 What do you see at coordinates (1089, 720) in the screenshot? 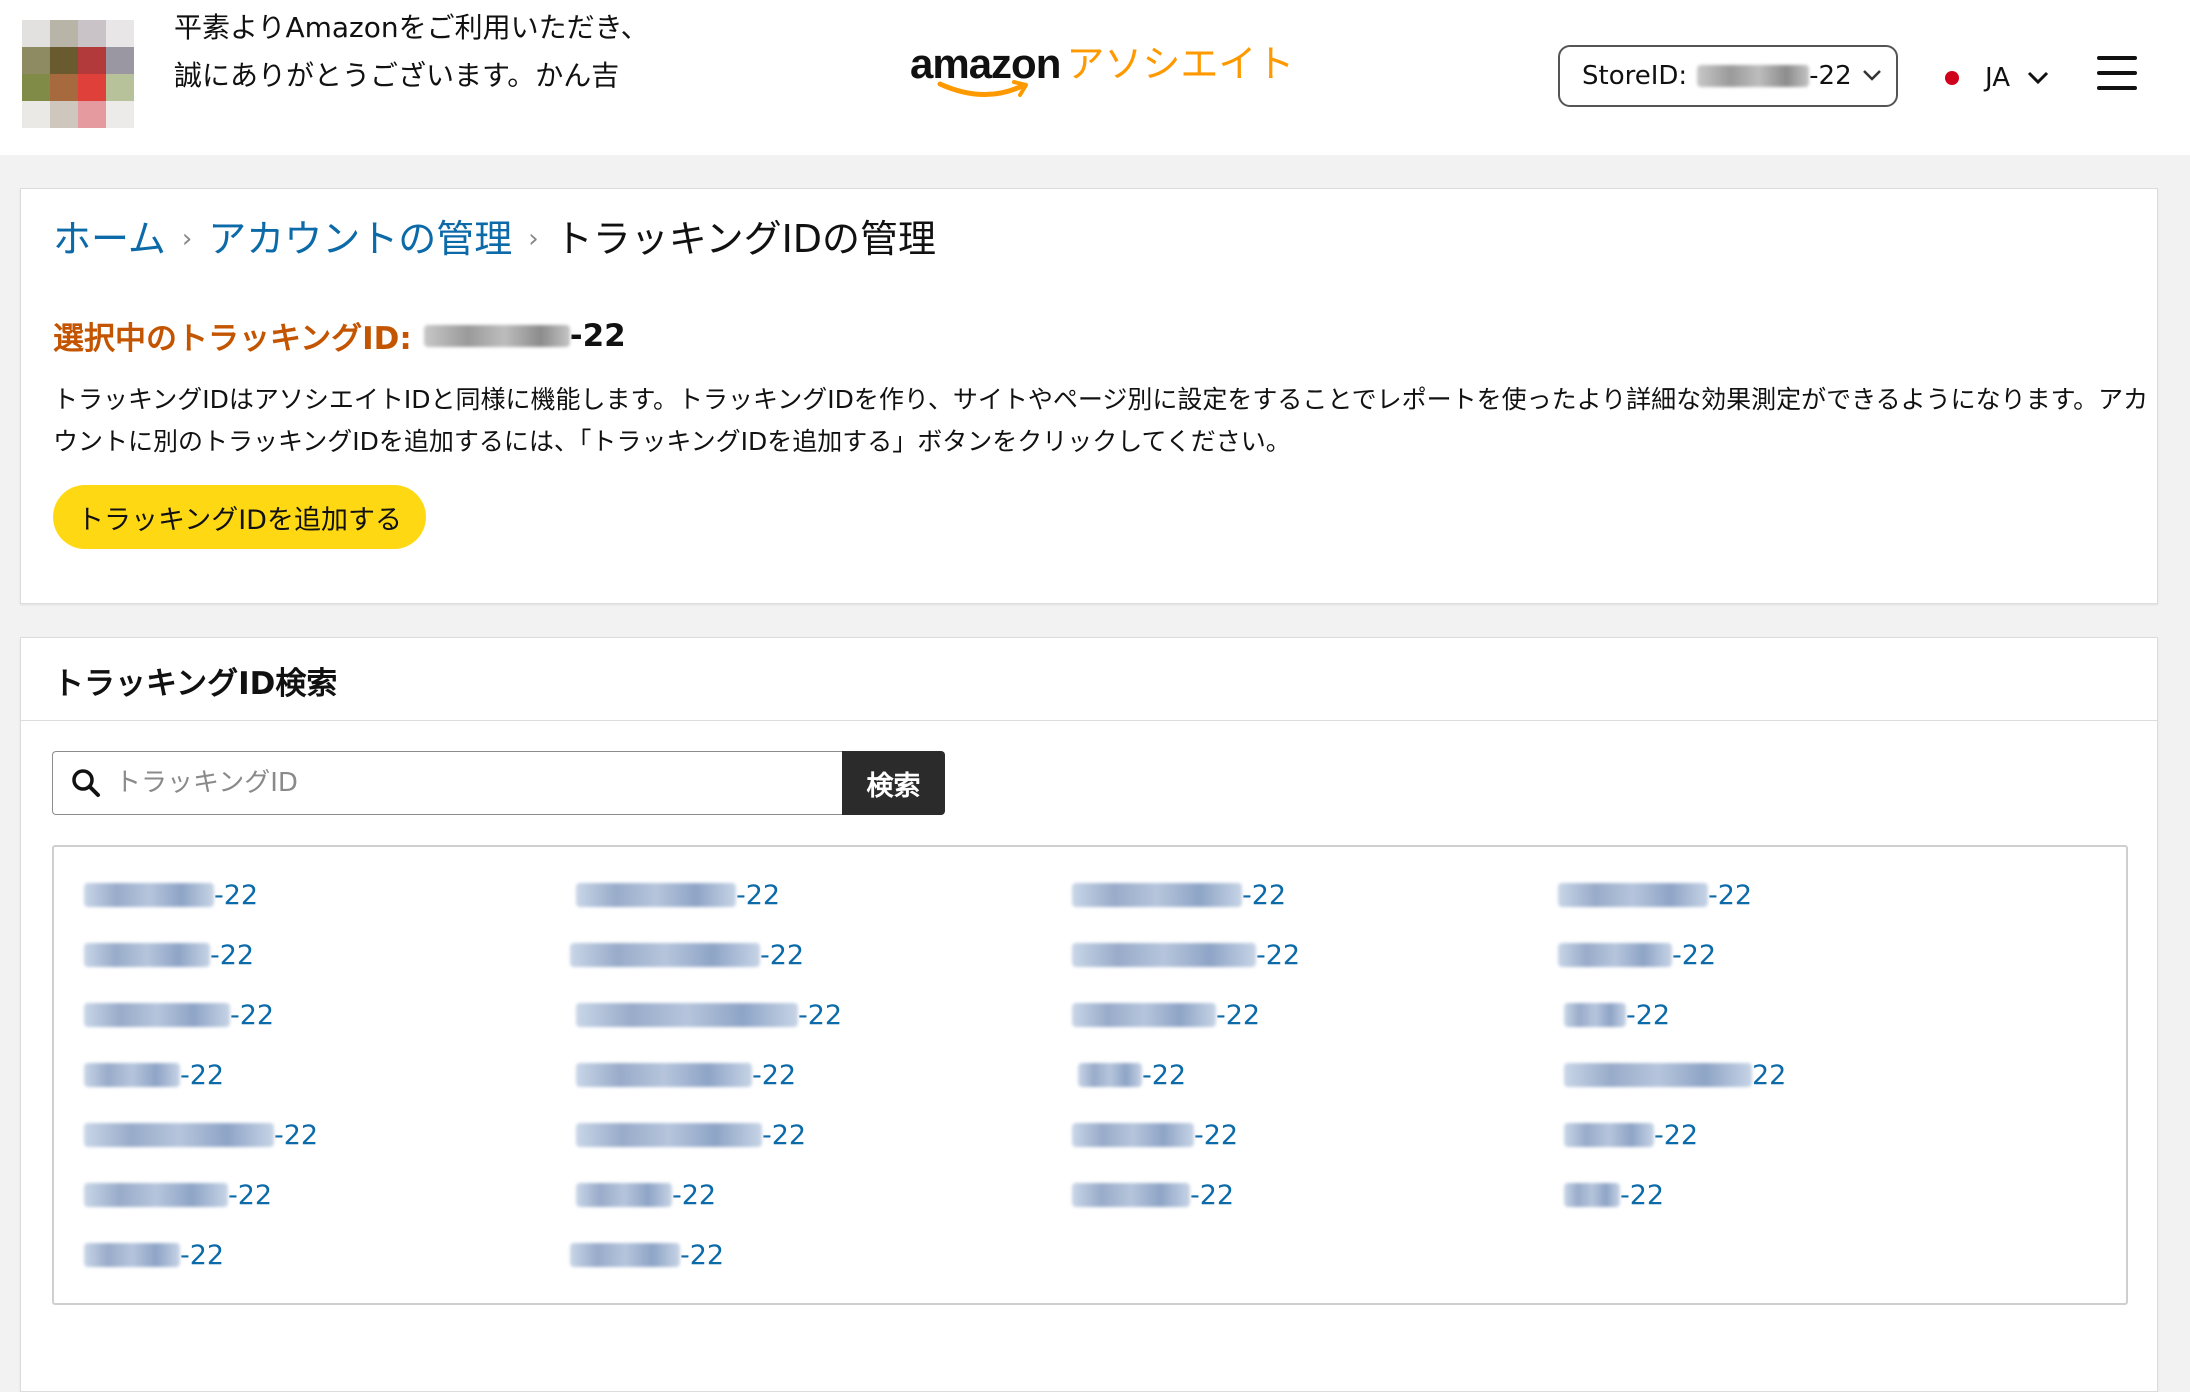
I see `divider` at bounding box center [1089, 720].